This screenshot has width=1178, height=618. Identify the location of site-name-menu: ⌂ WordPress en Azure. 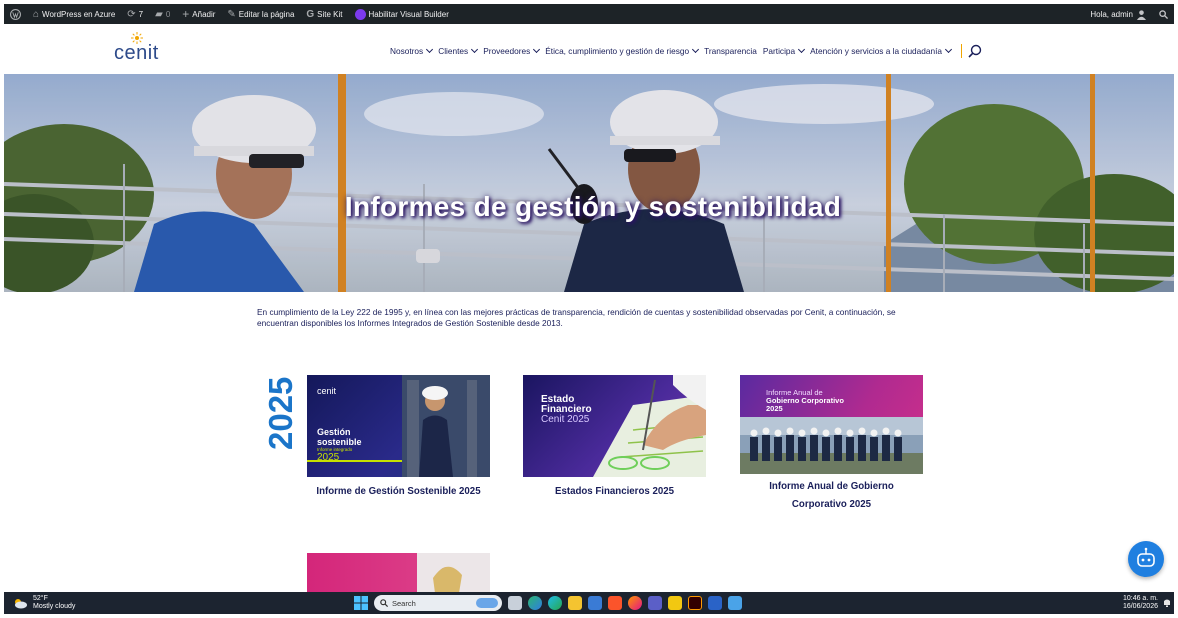
(74, 14).